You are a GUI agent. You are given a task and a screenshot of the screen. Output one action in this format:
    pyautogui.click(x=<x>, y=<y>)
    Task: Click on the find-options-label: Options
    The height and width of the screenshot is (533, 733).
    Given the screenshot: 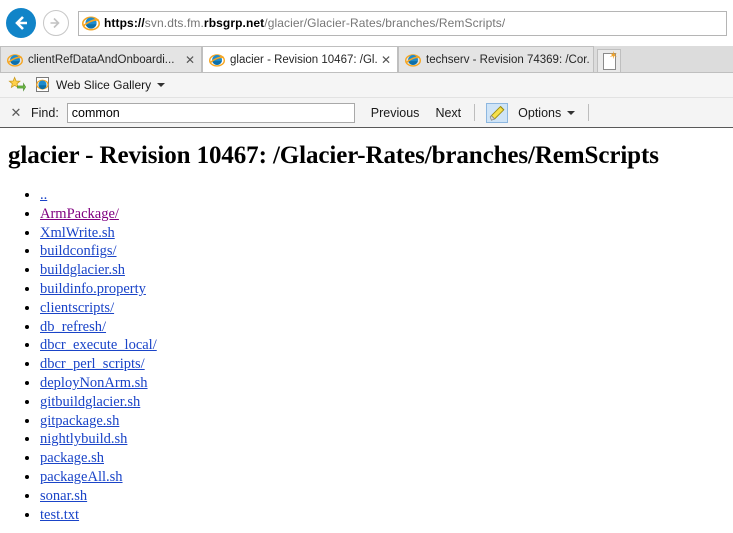 What is the action you would take?
    pyautogui.click(x=540, y=112)
    